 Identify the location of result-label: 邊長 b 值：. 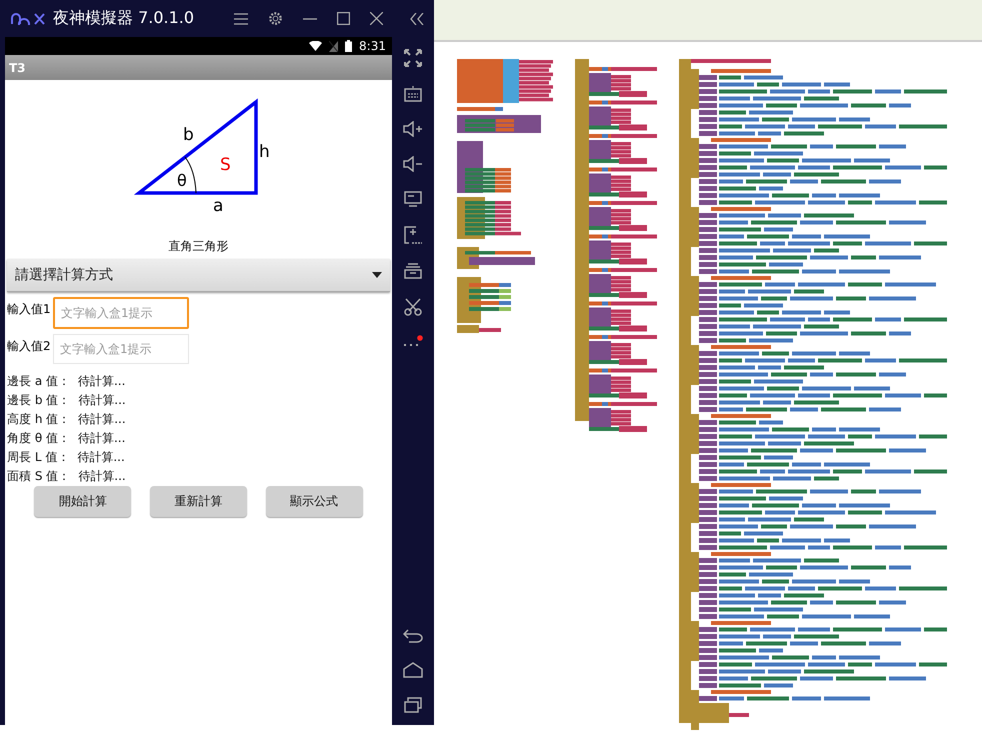
(38, 400).